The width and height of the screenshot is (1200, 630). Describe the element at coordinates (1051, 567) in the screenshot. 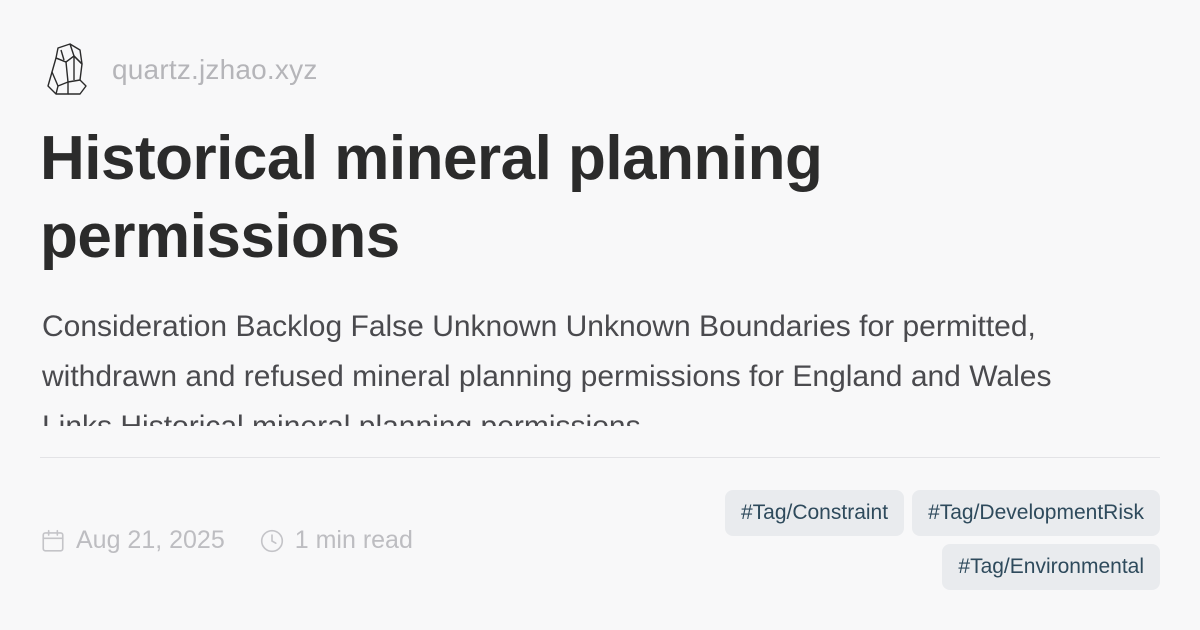

I see `tag-environmental: #Tag/Environmental` at that location.